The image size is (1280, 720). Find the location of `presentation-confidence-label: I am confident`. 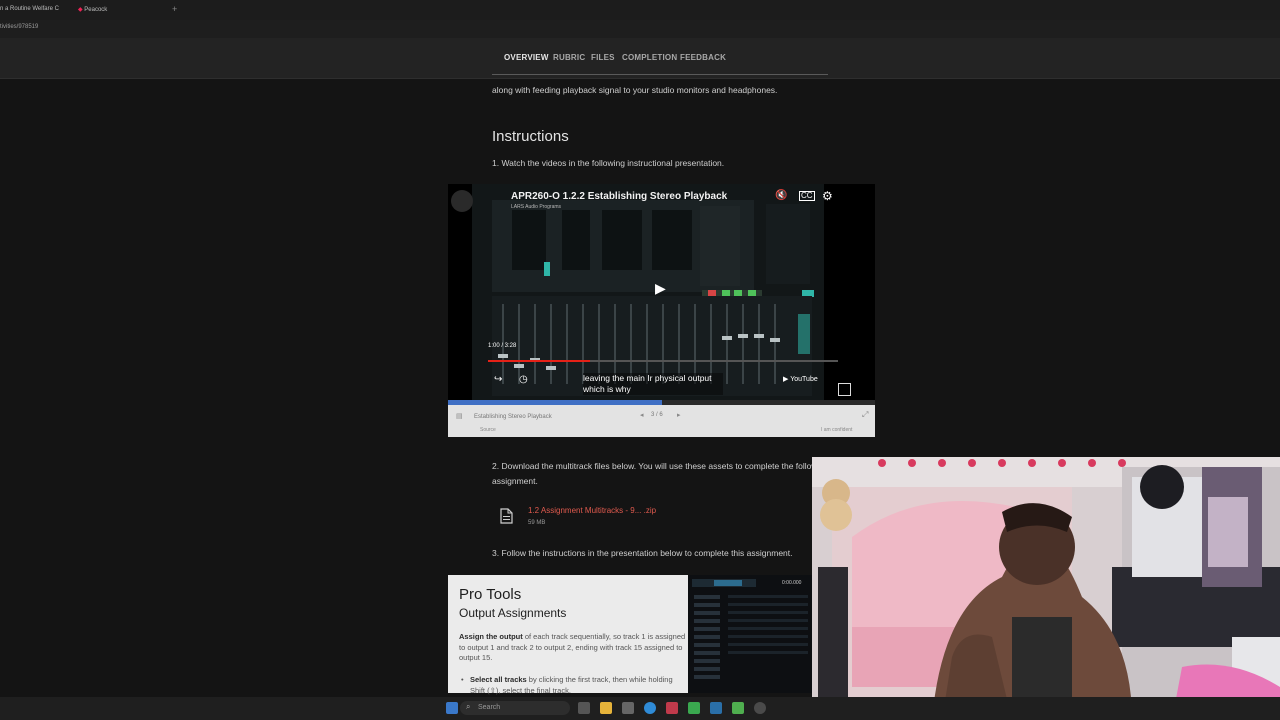

presentation-confidence-label: I am confident is located at coordinates (837, 430).